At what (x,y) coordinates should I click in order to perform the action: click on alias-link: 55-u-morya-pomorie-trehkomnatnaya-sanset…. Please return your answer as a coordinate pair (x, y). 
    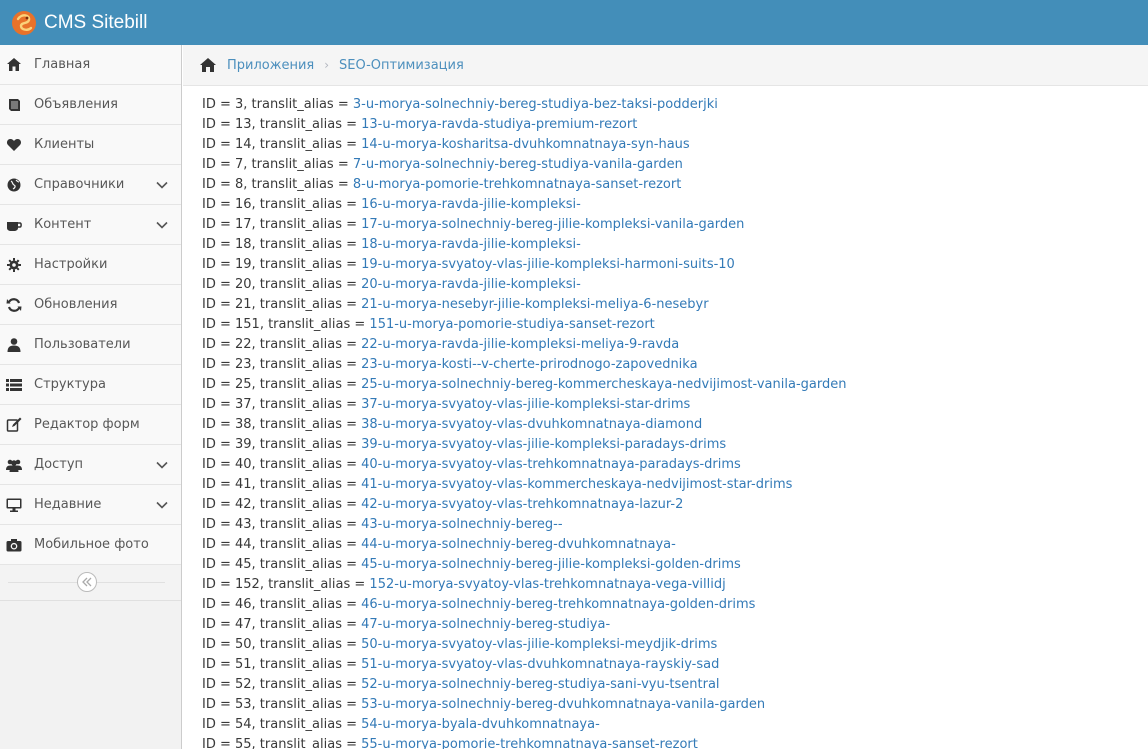
    Looking at the image, I should click on (529, 743).